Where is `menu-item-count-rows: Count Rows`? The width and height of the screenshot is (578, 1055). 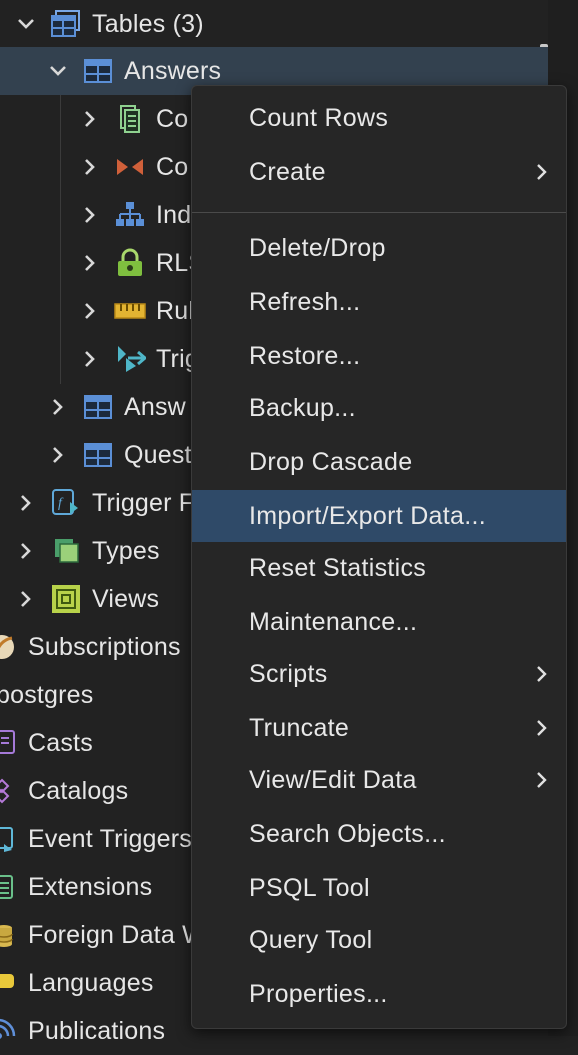
menu-item-count-rows: Count Rows is located at coordinates (379, 118).